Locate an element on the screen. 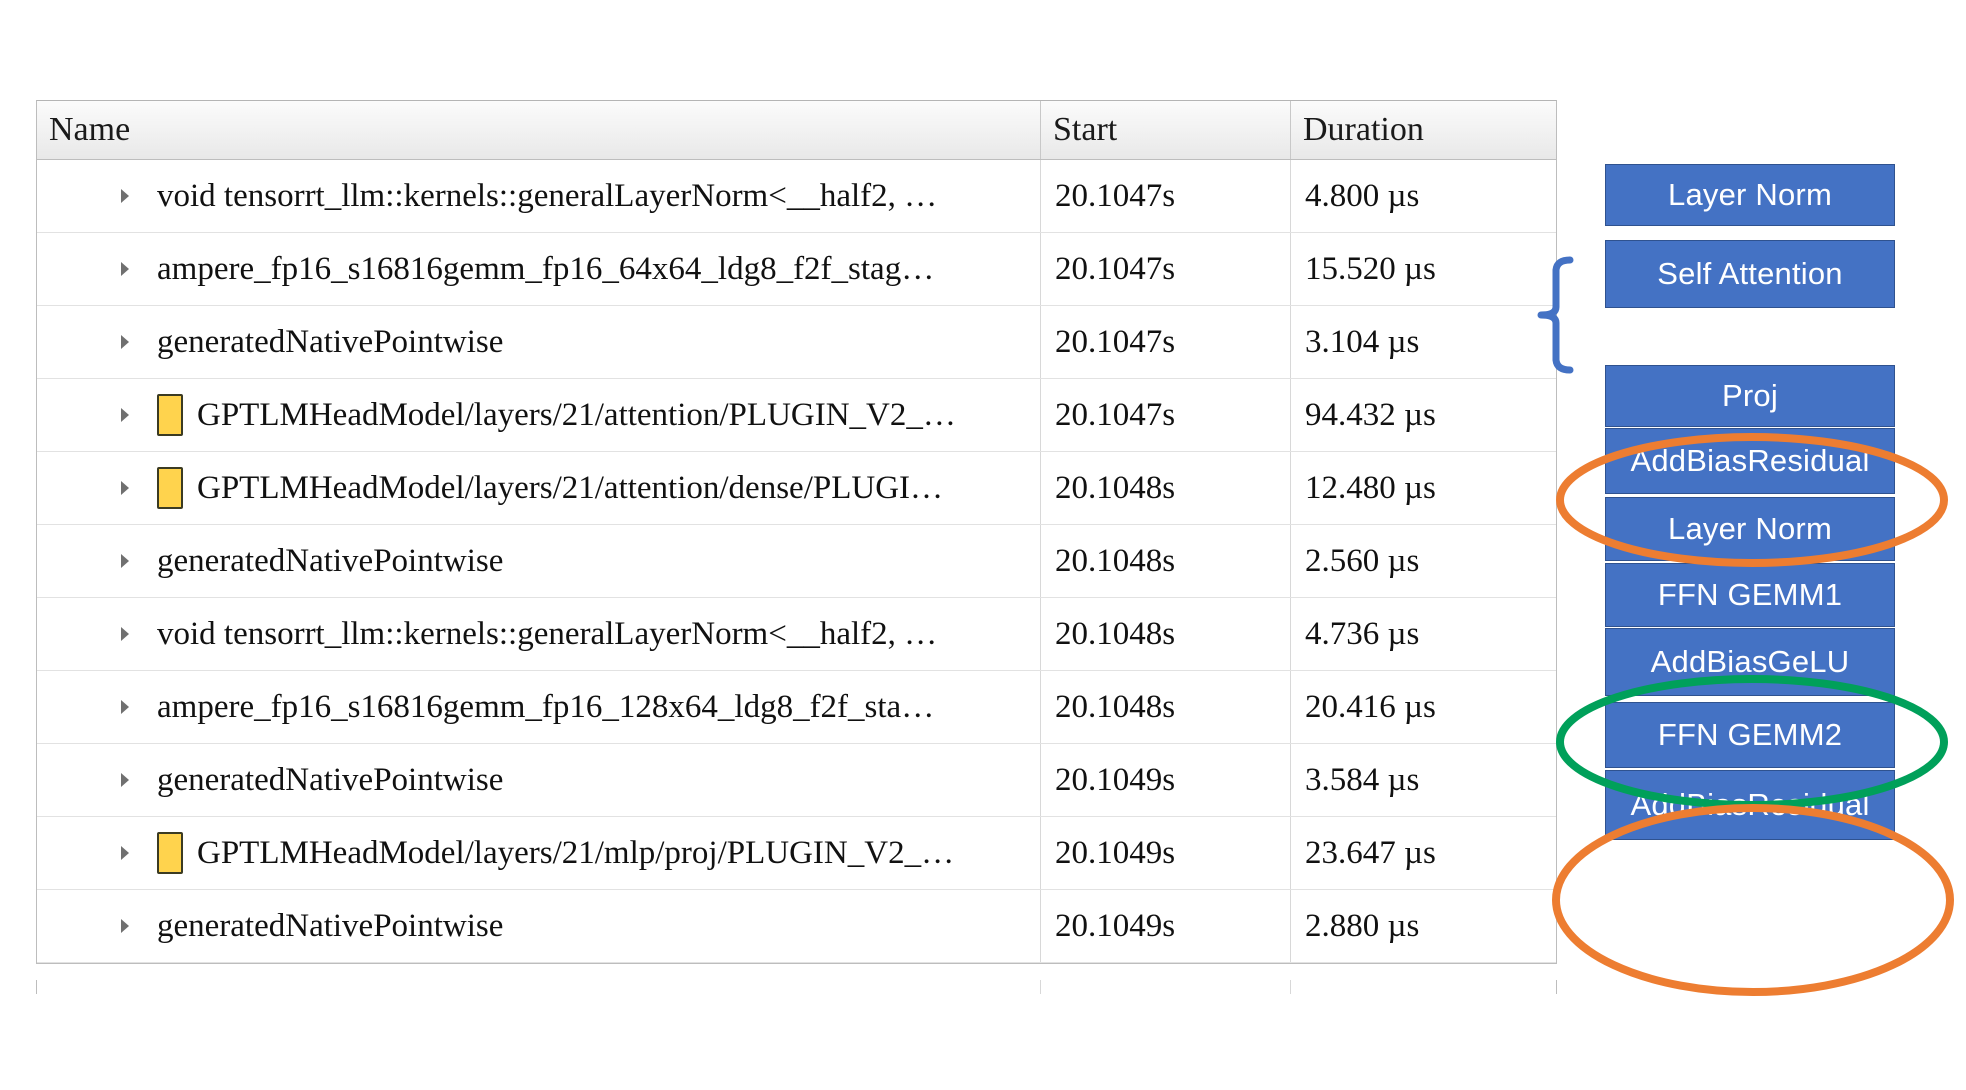 The width and height of the screenshot is (1966, 1090). table-row: generatedNativePointwise 20.1048s 2.560 µs is located at coordinates (796, 561).